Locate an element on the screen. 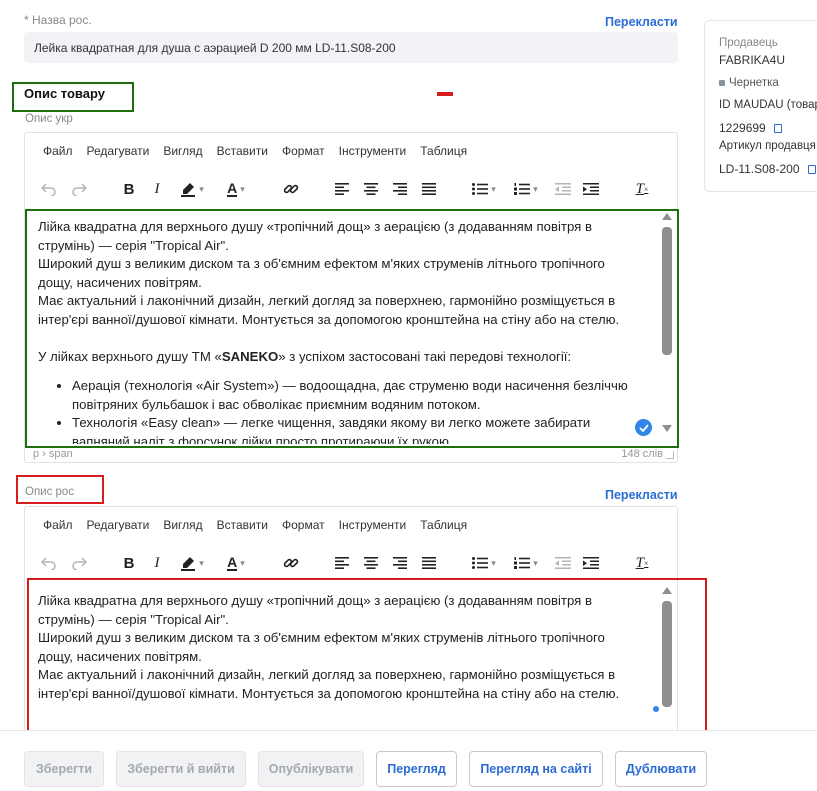  editor-uk-statusbar: p › span 148 слів is located at coordinates (351, 454).